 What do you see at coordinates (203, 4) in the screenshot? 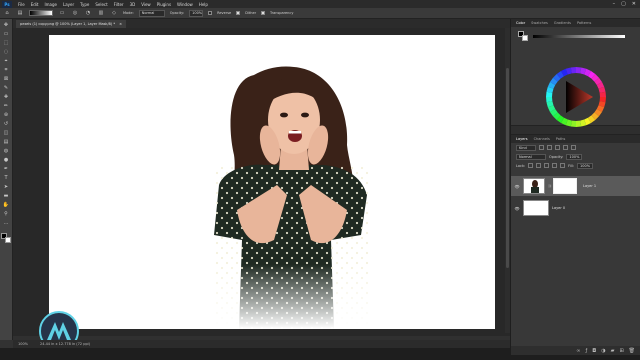
I see `menu-help: Help` at bounding box center [203, 4].